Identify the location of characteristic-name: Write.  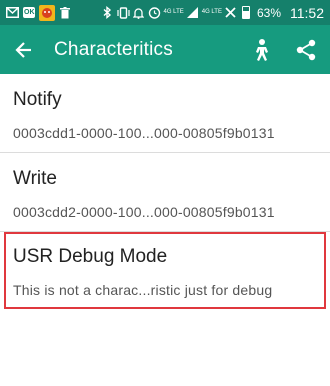
(35, 178).